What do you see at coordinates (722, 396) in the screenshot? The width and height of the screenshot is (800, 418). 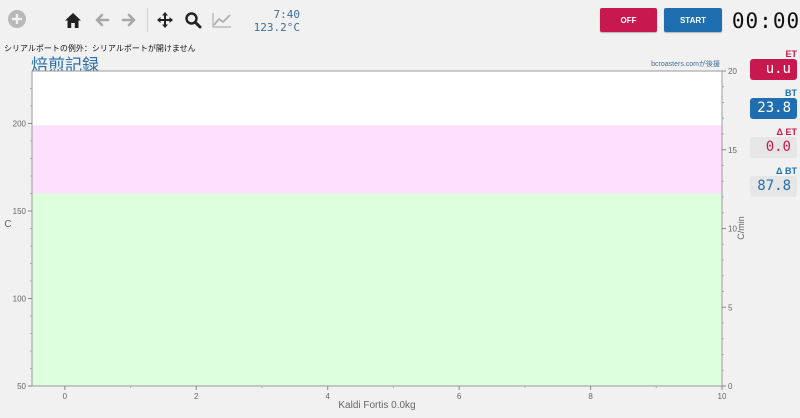 I see `x-tick-label: 10` at bounding box center [722, 396].